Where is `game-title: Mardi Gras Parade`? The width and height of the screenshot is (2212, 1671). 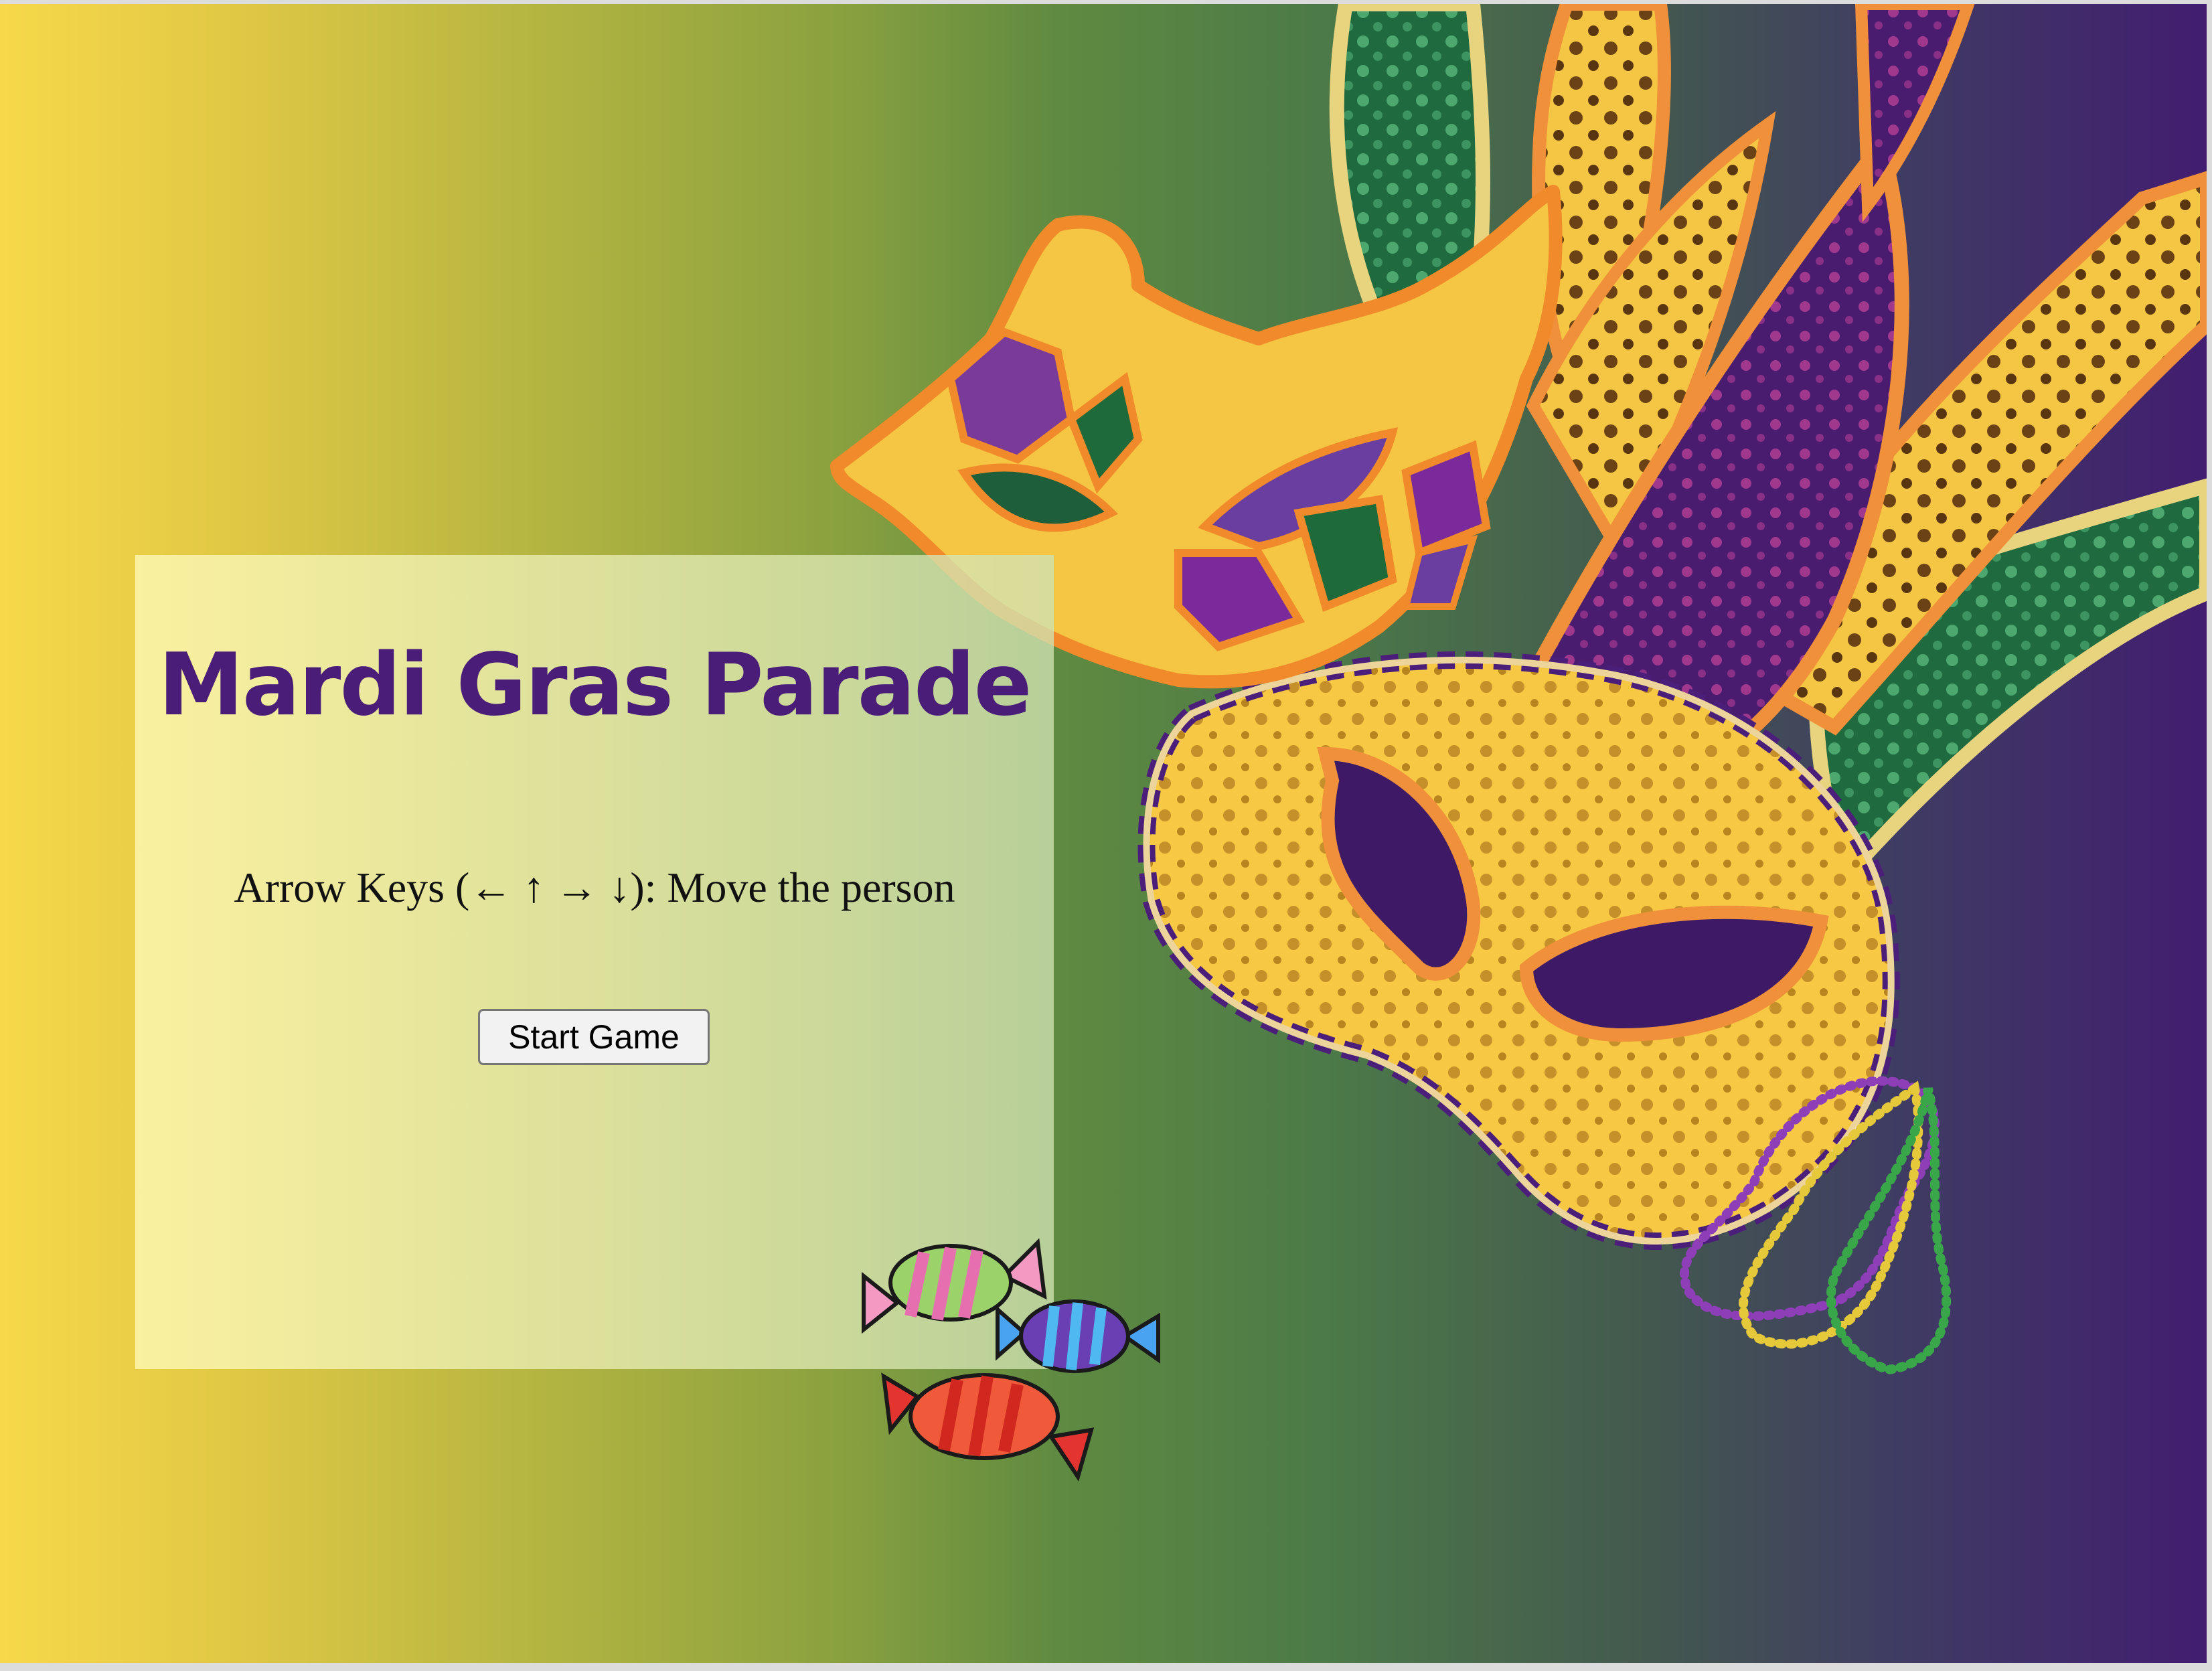 game-title: Mardi Gras Parade is located at coordinates (595, 685).